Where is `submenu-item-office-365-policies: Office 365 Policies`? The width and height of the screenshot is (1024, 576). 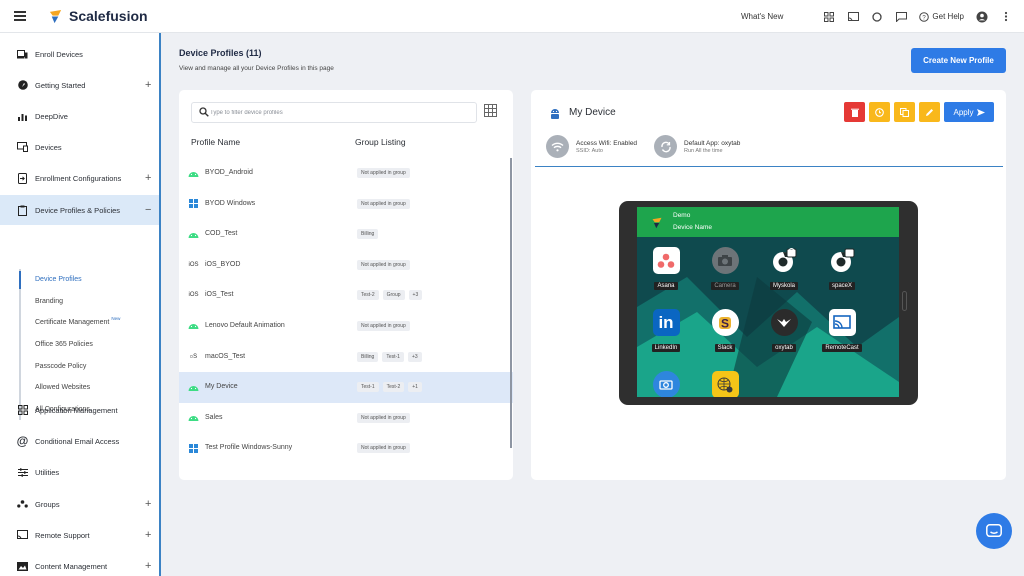
submenu-item-office-365-policies: Office 365 Policies is located at coordinates (90, 345).